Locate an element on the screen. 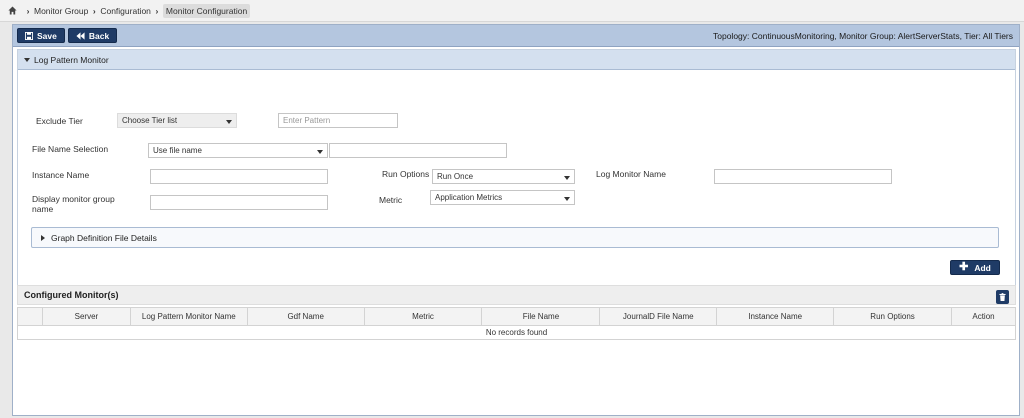 This screenshot has width=1024, height=418. exclude-tier-label: Exclude Tier is located at coordinates (59, 121).